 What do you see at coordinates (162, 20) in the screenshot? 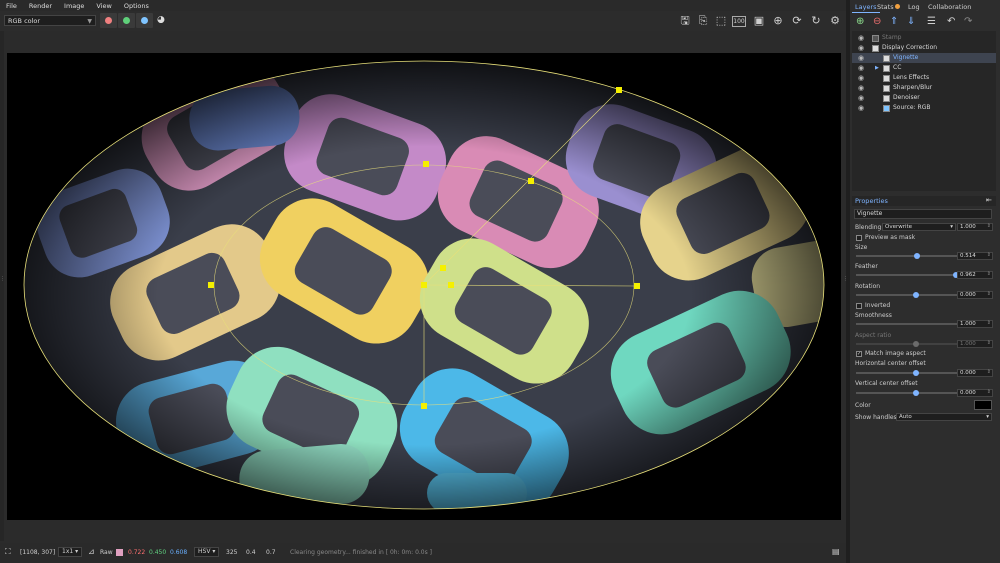
I see `color-picker-icon: ◕` at bounding box center [162, 20].